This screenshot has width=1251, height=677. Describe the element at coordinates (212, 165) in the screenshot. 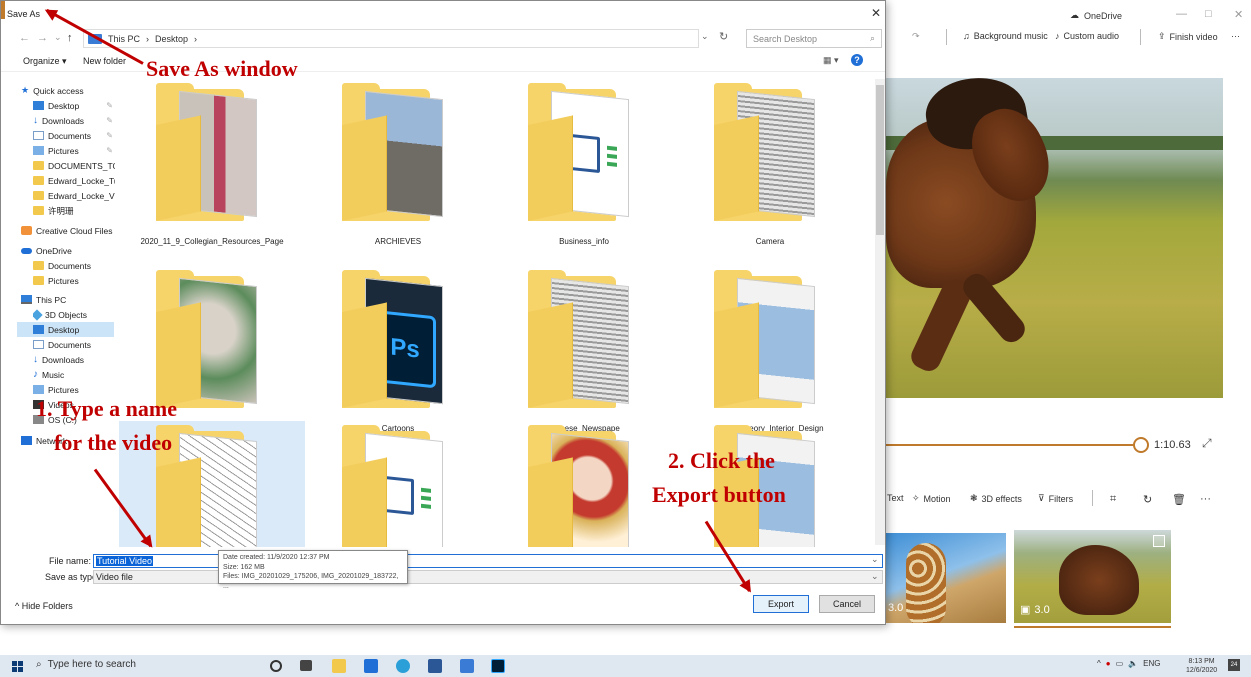

I see `folder-item: 2020_11_9_Collegian_Resources_Page` at that location.